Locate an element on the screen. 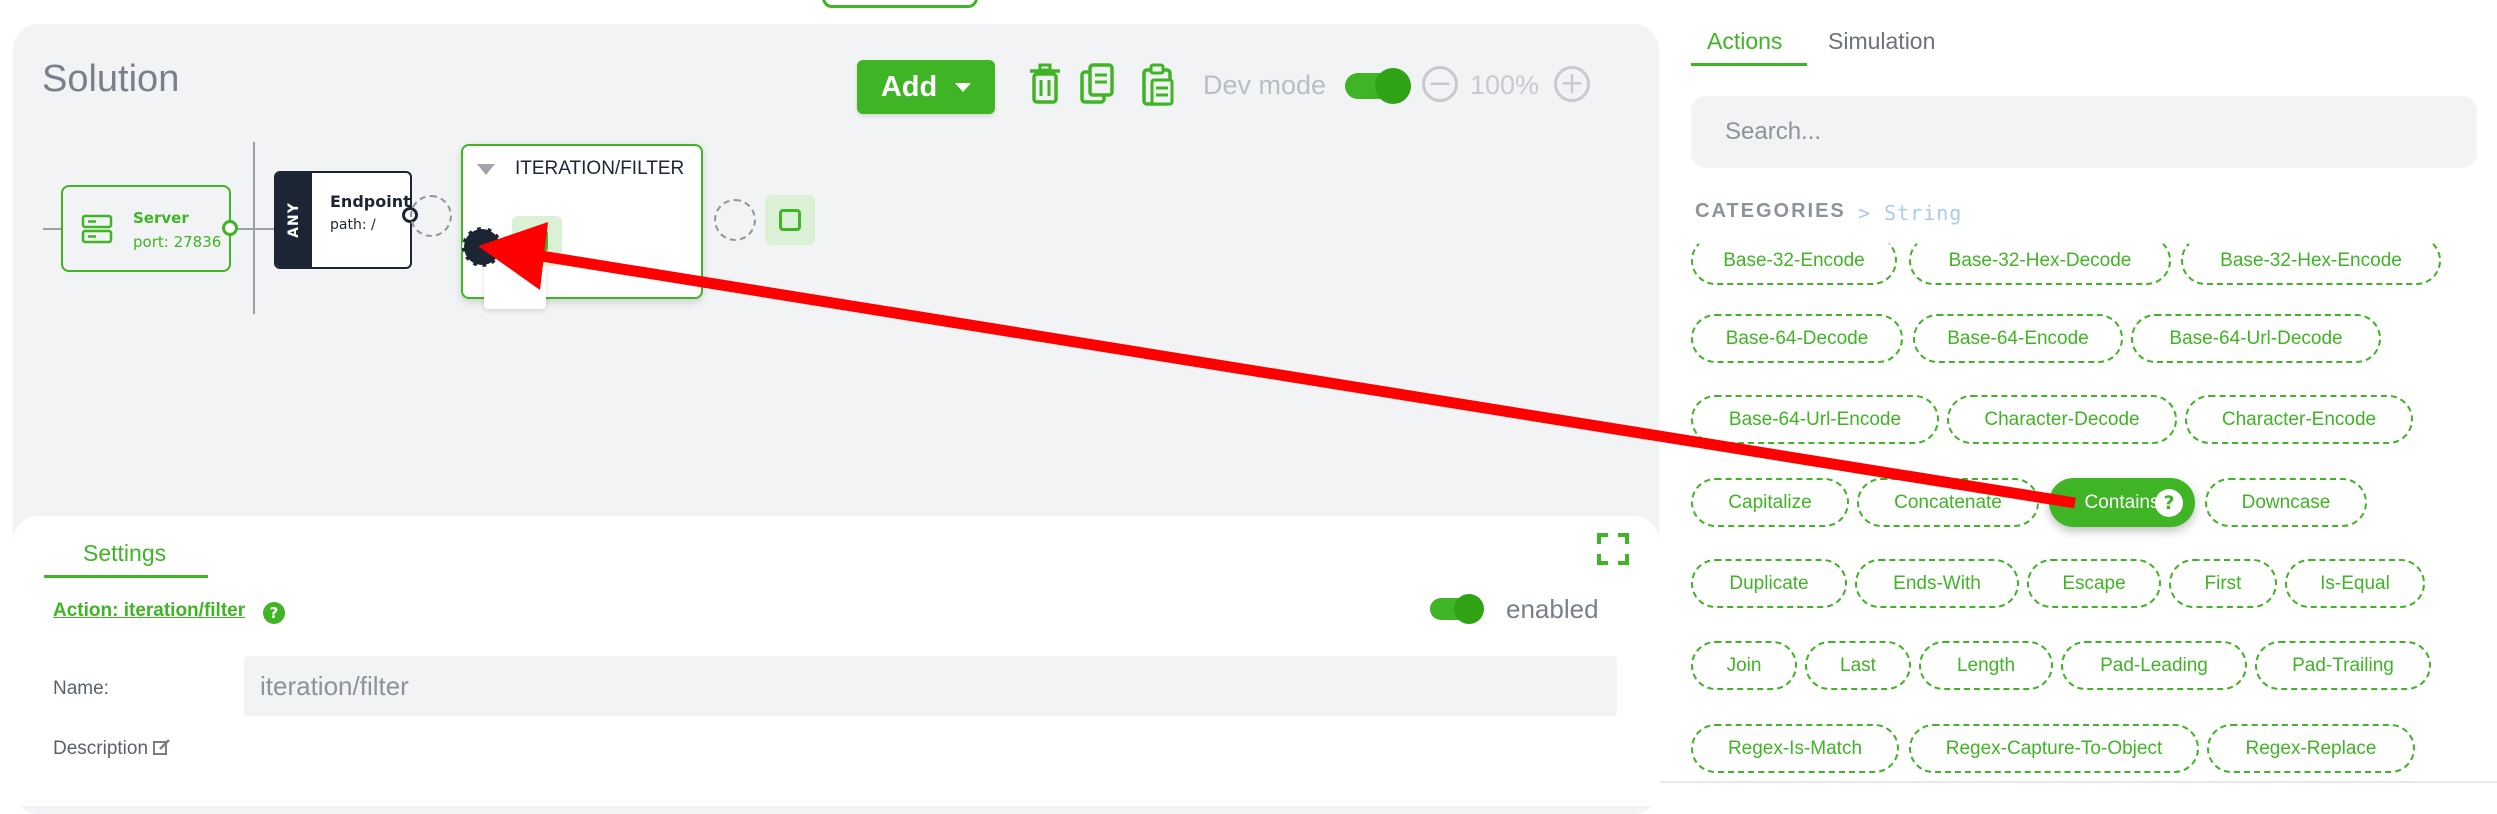 This screenshot has width=2497, height=814. collapse-caret-icon is located at coordinates (486, 169).